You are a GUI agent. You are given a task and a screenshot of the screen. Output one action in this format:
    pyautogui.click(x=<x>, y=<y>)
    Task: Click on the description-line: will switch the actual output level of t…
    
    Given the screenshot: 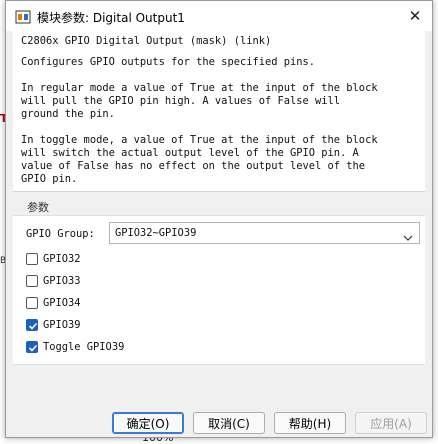 What is the action you would take?
    pyautogui.click(x=190, y=153)
    